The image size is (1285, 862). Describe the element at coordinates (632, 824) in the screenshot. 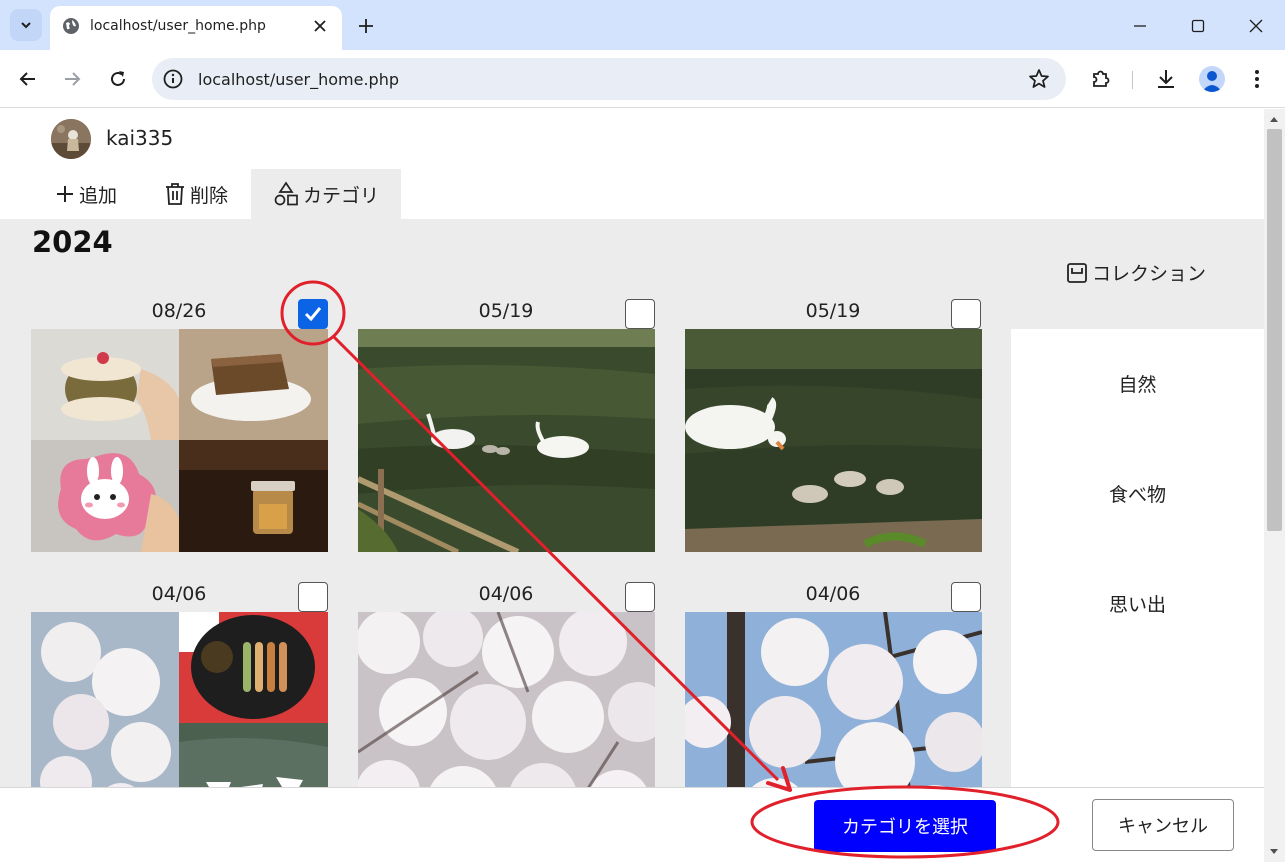

I see `action-bar: カテゴリを選択 キャンセル` at that location.